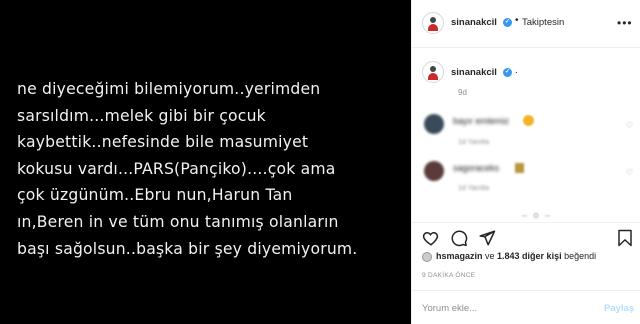  I want to click on more-horizontal-icon: •••, so click(625, 23).